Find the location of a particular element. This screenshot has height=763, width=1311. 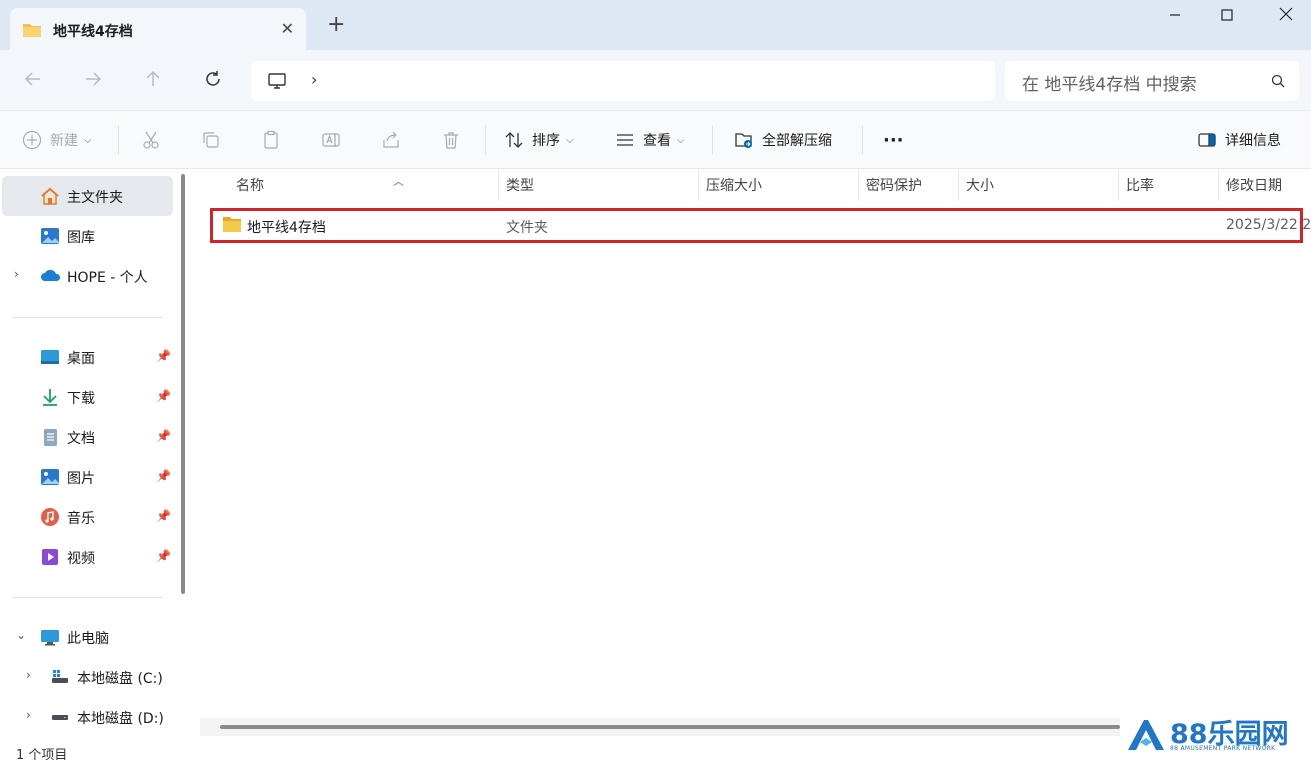

details-button: 详细信息 is located at coordinates (1239, 140).